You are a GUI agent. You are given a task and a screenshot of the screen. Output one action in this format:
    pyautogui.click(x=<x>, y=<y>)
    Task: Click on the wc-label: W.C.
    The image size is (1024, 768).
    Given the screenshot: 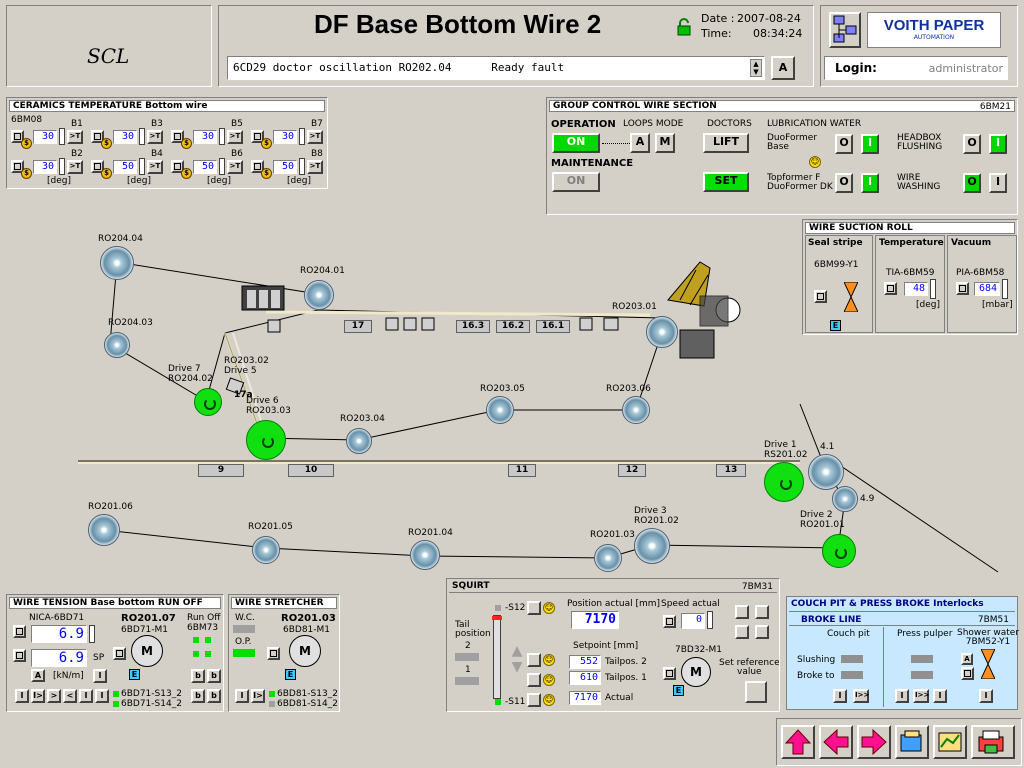 What is the action you would take?
    pyautogui.click(x=245, y=618)
    